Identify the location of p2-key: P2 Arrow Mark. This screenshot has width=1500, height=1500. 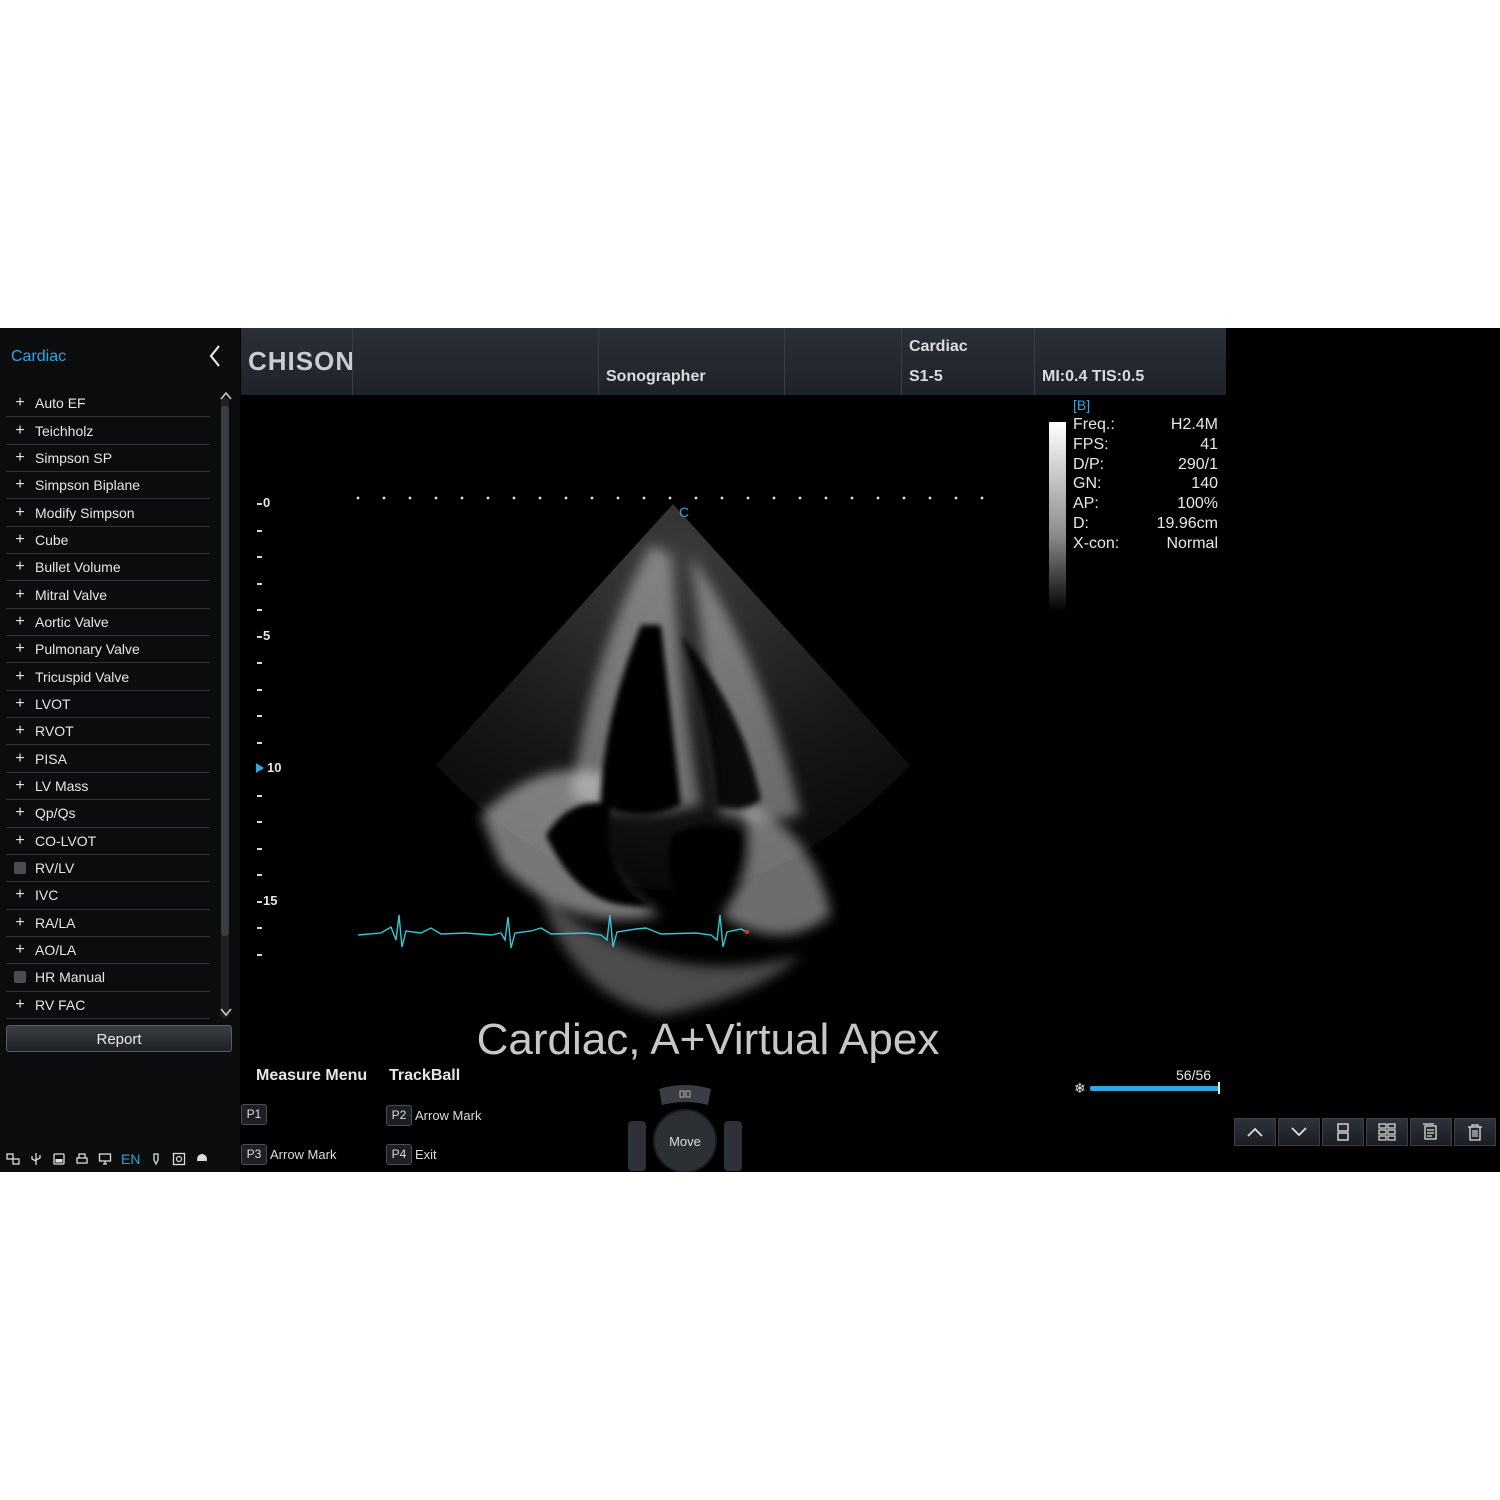
(433, 1115).